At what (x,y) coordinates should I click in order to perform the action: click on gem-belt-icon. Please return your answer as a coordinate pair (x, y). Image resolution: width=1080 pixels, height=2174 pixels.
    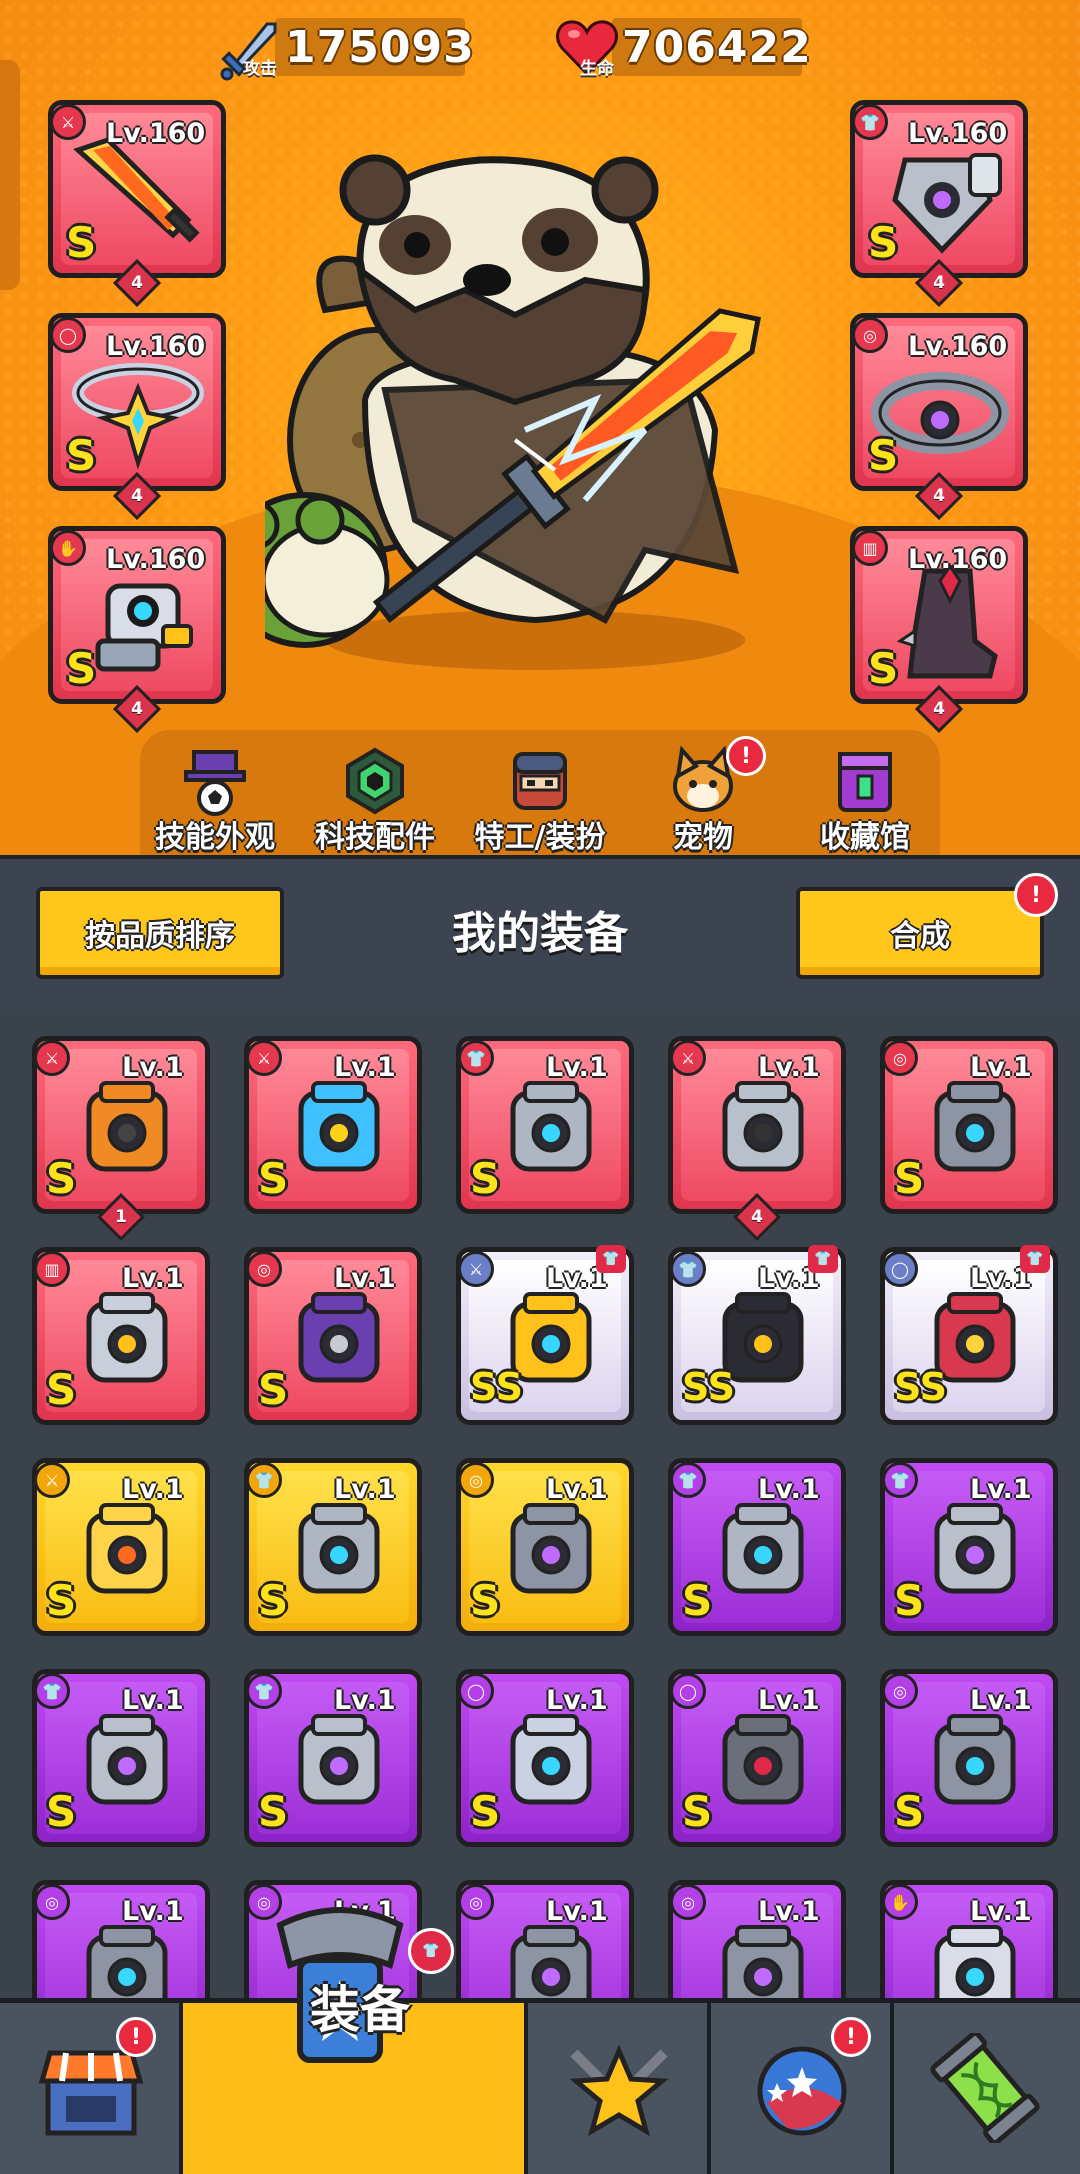
    Looking at the image, I should click on (551, 1962).